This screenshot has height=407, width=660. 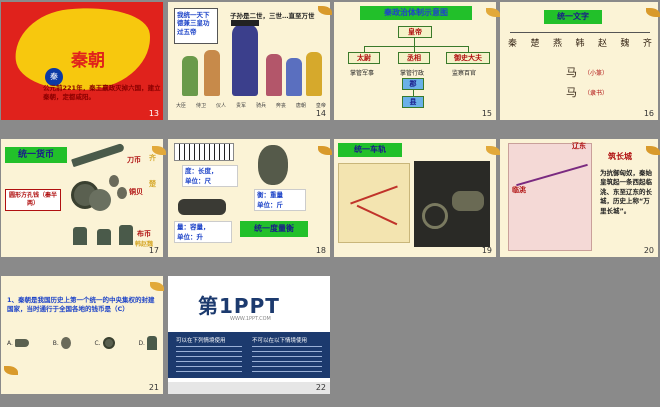 What do you see at coordinates (152, 184) in the screenshot?
I see `chu-label: 楚` at bounding box center [152, 184].